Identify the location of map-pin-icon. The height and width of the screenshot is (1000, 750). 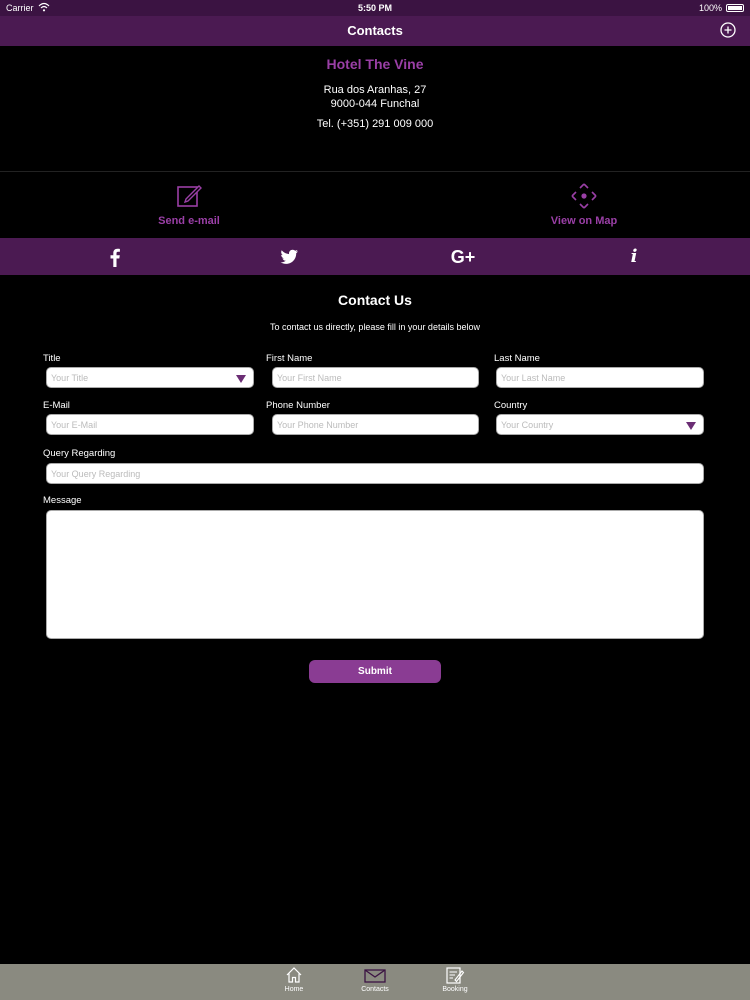
(584, 196).